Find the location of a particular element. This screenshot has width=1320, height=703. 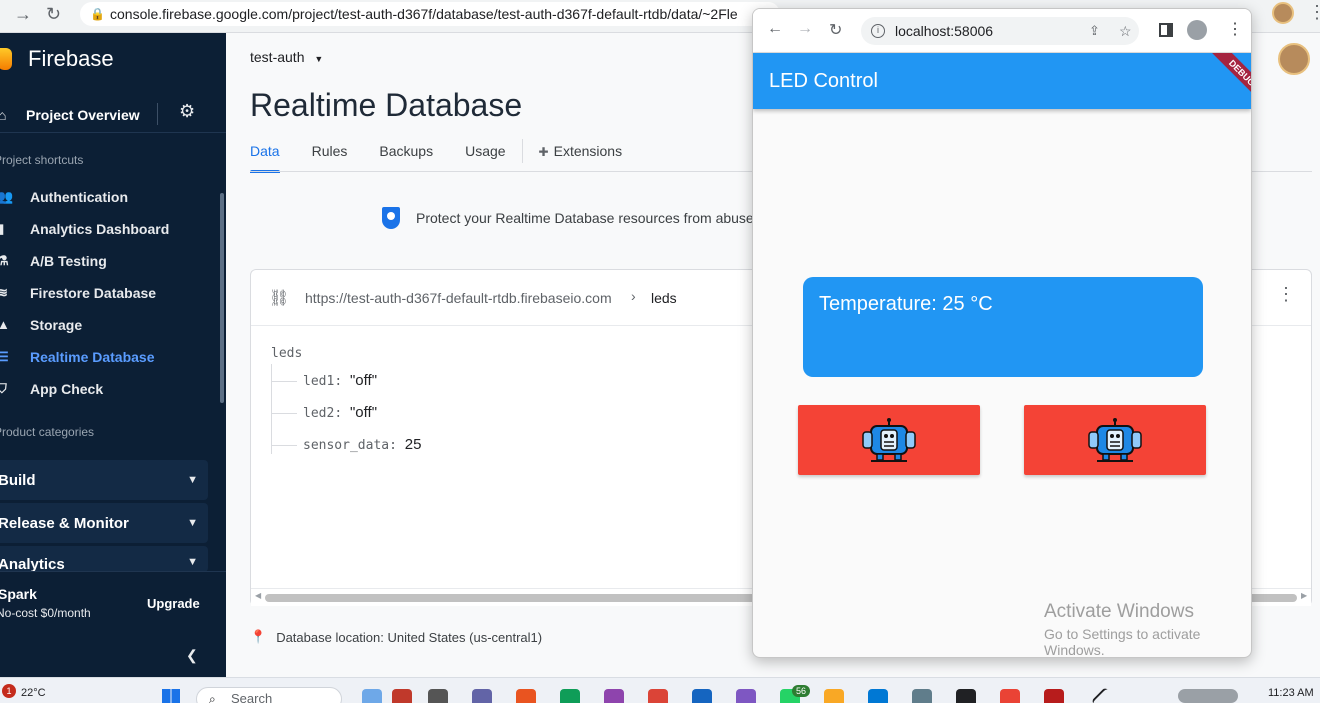

tab-rules: Rules is located at coordinates (330, 158).